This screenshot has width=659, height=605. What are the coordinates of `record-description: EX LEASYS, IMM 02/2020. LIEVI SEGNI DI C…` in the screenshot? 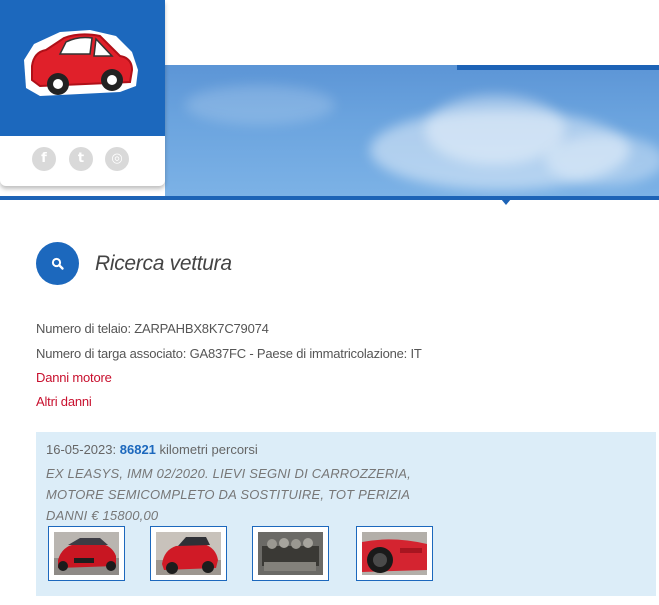 It's located at (228, 494).